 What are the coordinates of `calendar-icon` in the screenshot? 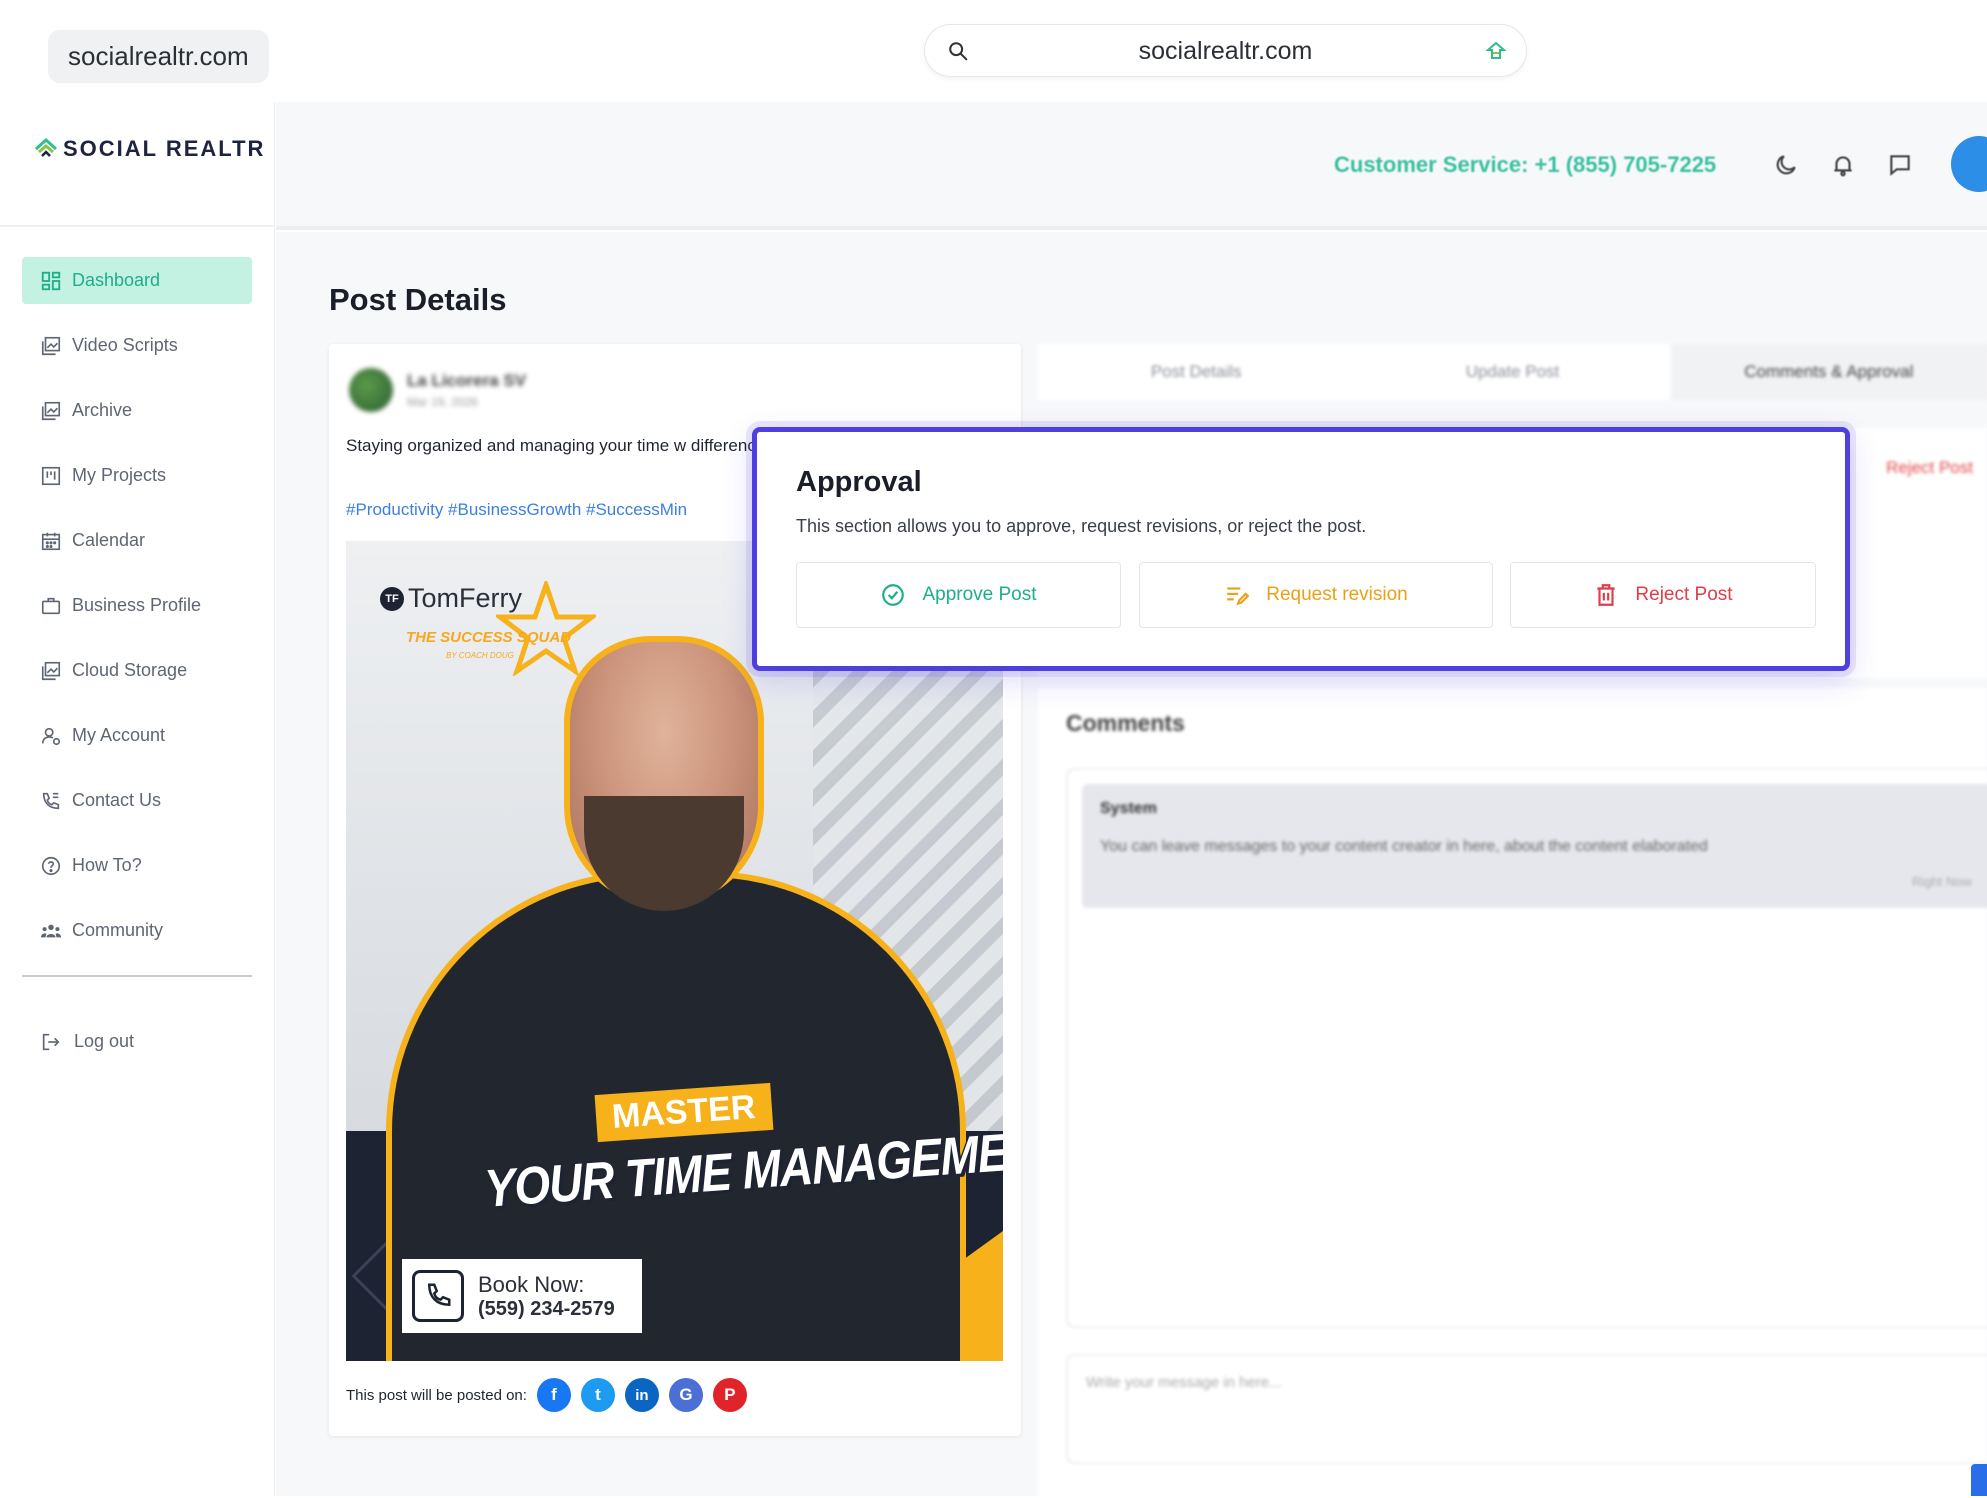 It's located at (51, 541).